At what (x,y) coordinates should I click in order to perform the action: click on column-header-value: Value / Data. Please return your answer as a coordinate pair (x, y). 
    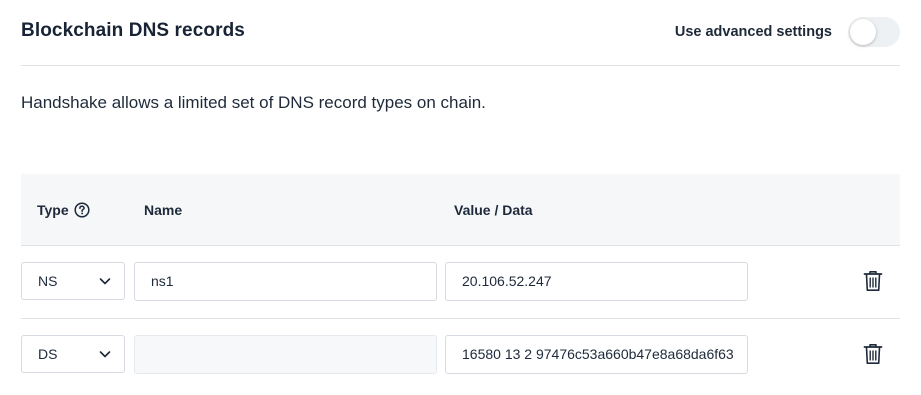
    Looking at the image, I should click on (493, 210).